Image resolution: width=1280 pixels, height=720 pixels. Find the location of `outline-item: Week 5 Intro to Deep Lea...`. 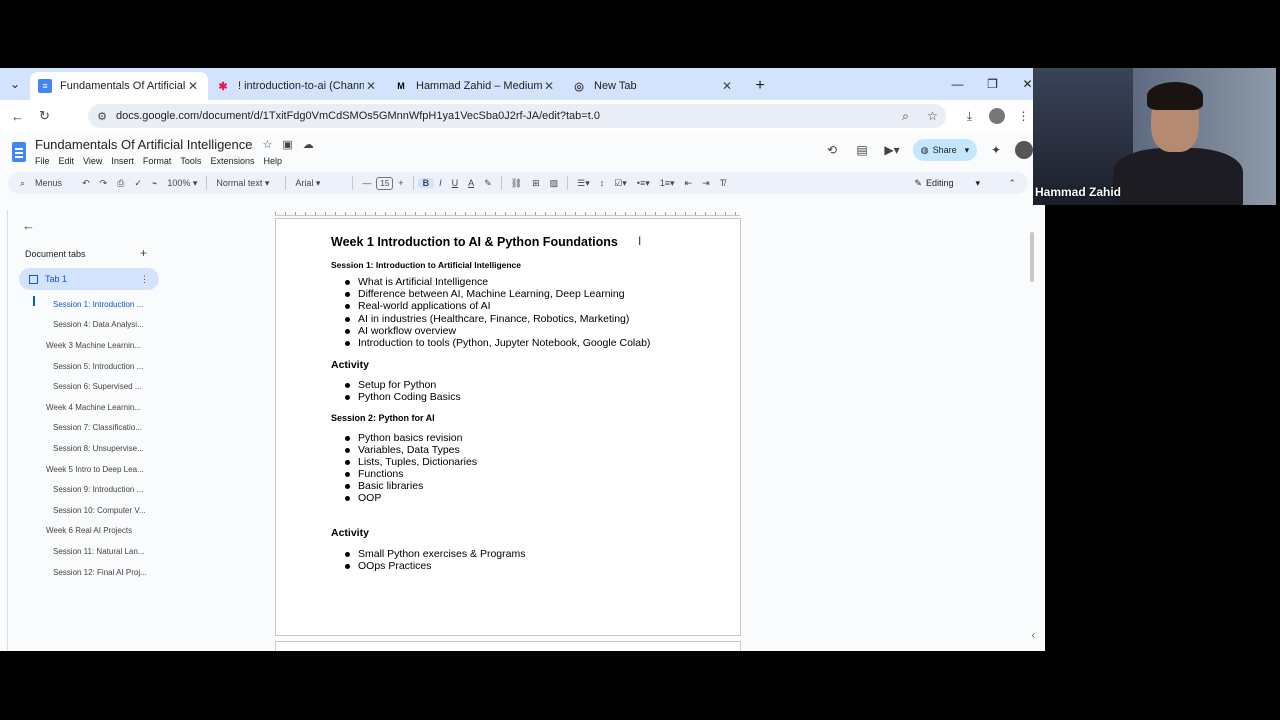

outline-item: Week 5 Intro to Deep Lea... is located at coordinates (80, 469).